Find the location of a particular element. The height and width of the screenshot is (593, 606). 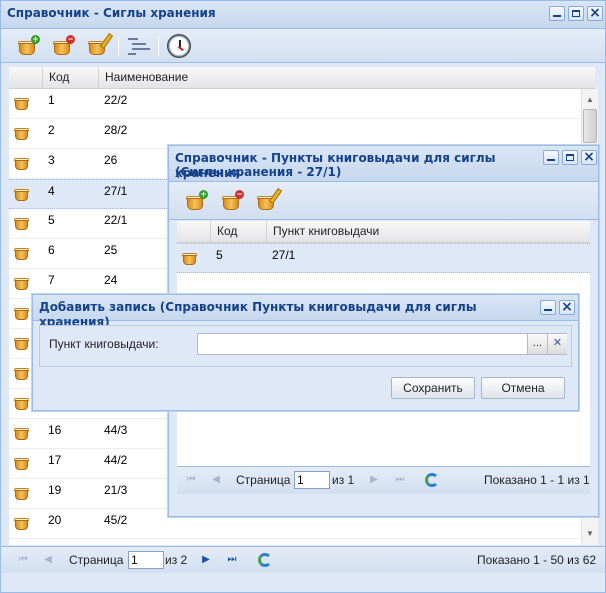

cell-point: 27/1 is located at coordinates (284, 255).